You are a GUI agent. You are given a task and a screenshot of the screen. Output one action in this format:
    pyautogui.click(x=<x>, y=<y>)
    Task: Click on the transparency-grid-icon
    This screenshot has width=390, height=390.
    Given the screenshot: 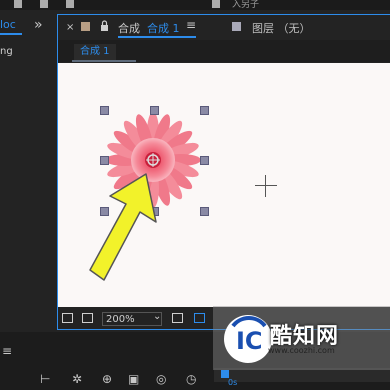 What is the action you would take?
    pyautogui.click(x=199, y=318)
    